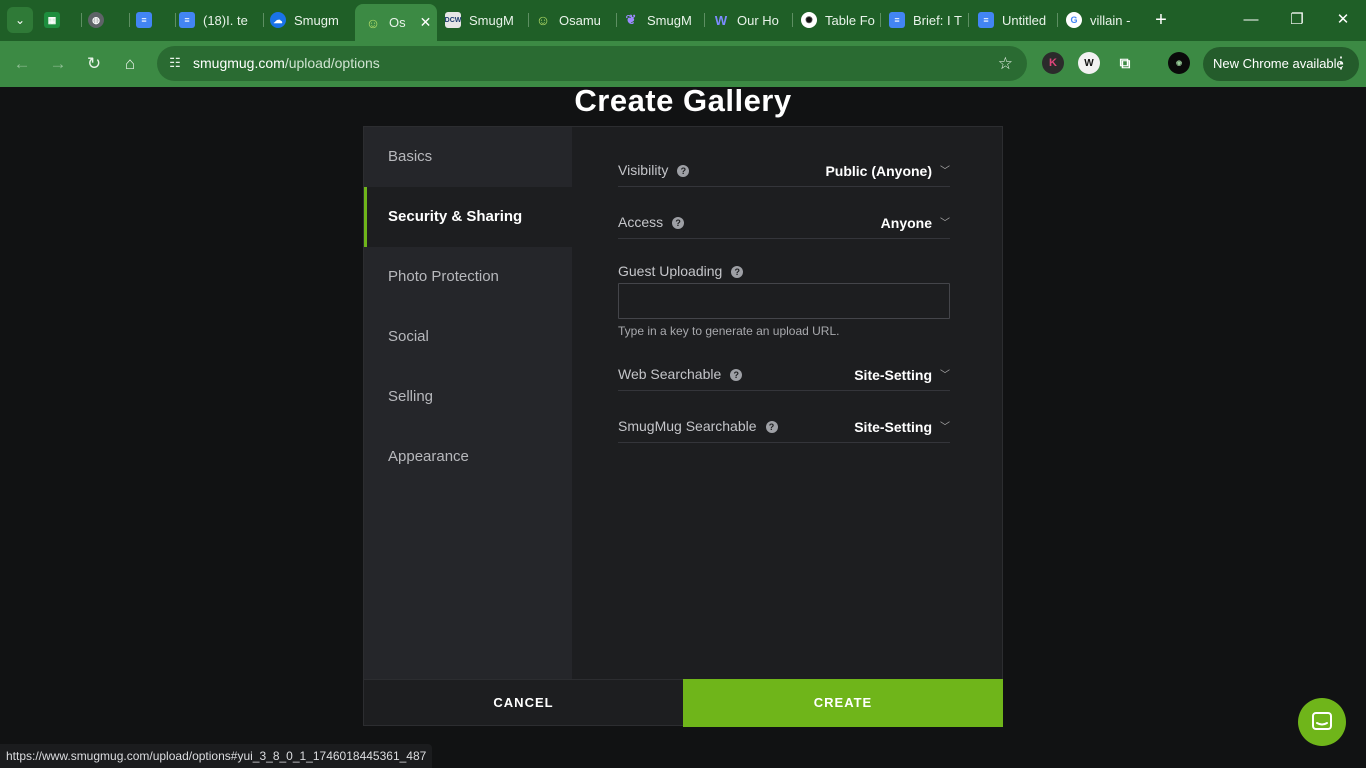  I want to click on tab-villain: G villain -, so click(1104, 20).